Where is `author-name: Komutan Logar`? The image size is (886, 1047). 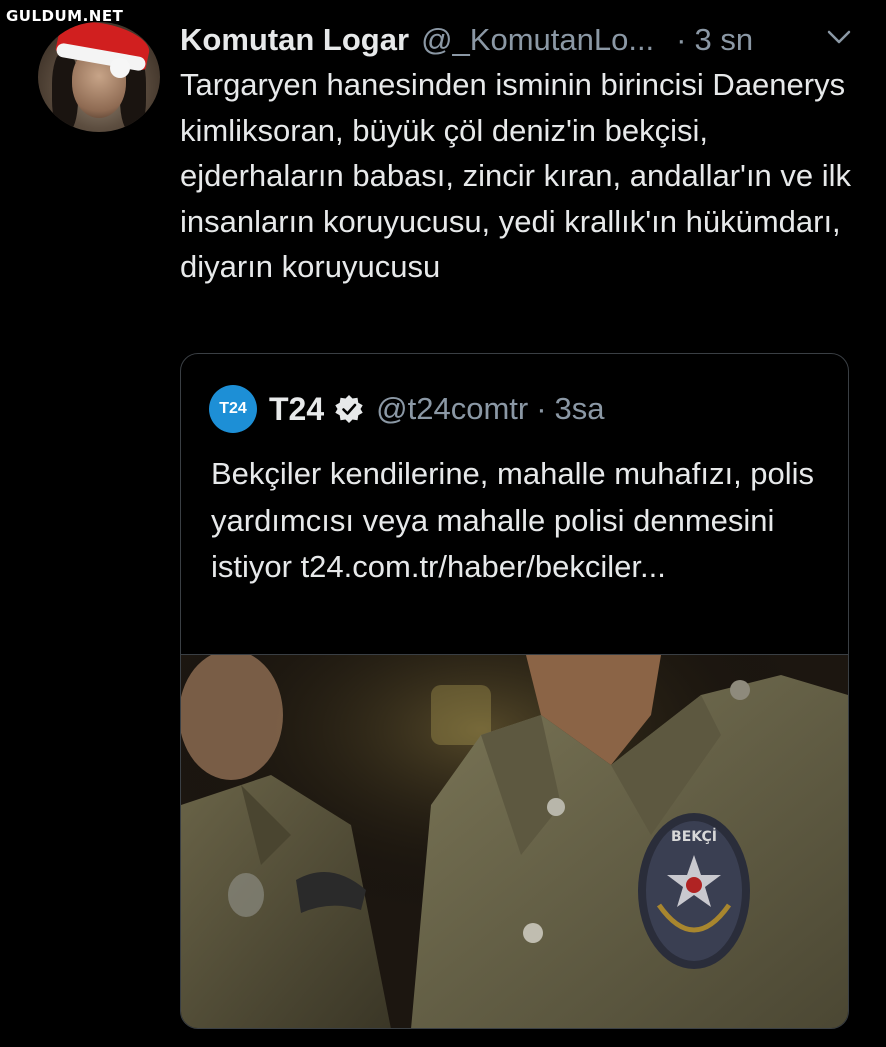 author-name: Komutan Logar is located at coordinates (294, 40).